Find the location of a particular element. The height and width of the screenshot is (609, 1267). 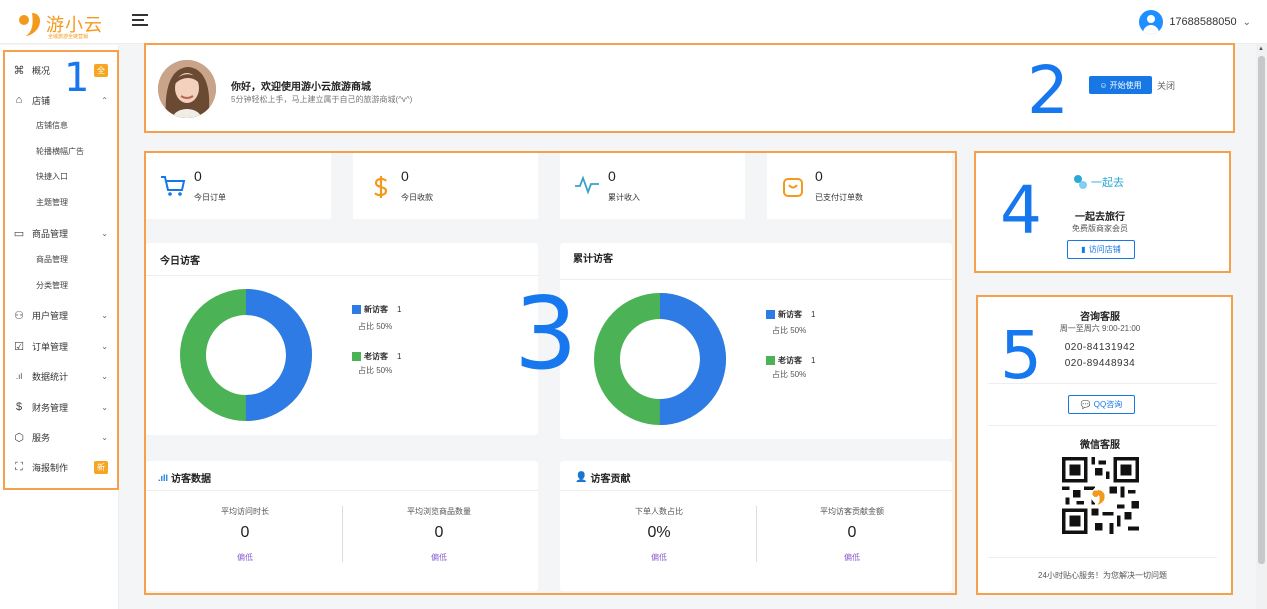

sidebar-item-label: 概况 is located at coordinates (41, 70).